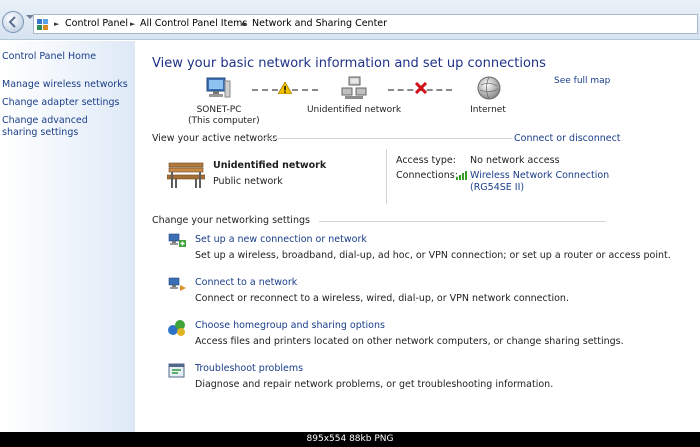 The width and height of the screenshot is (700, 447). What do you see at coordinates (488, 110) in the screenshot?
I see `internet-label: Internet` at bounding box center [488, 110].